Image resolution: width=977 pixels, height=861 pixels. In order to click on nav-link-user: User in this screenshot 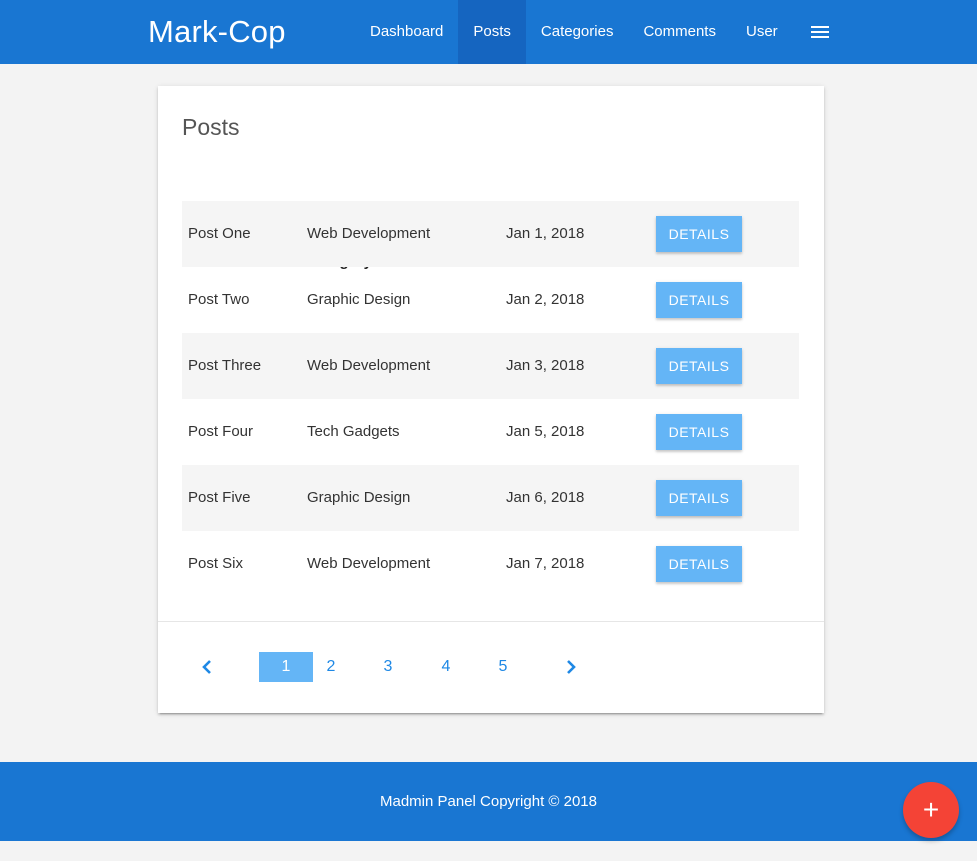, I will do `click(762, 32)`.